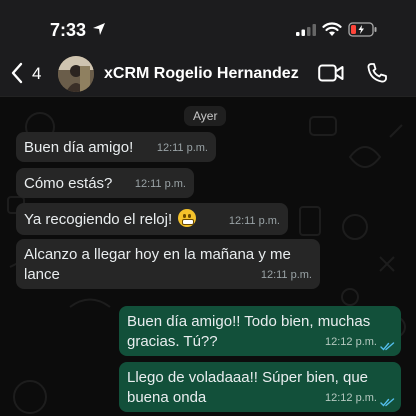  I want to click on chat-header: 4 xCRM Rogelio Hernandez, so click(208, 74).